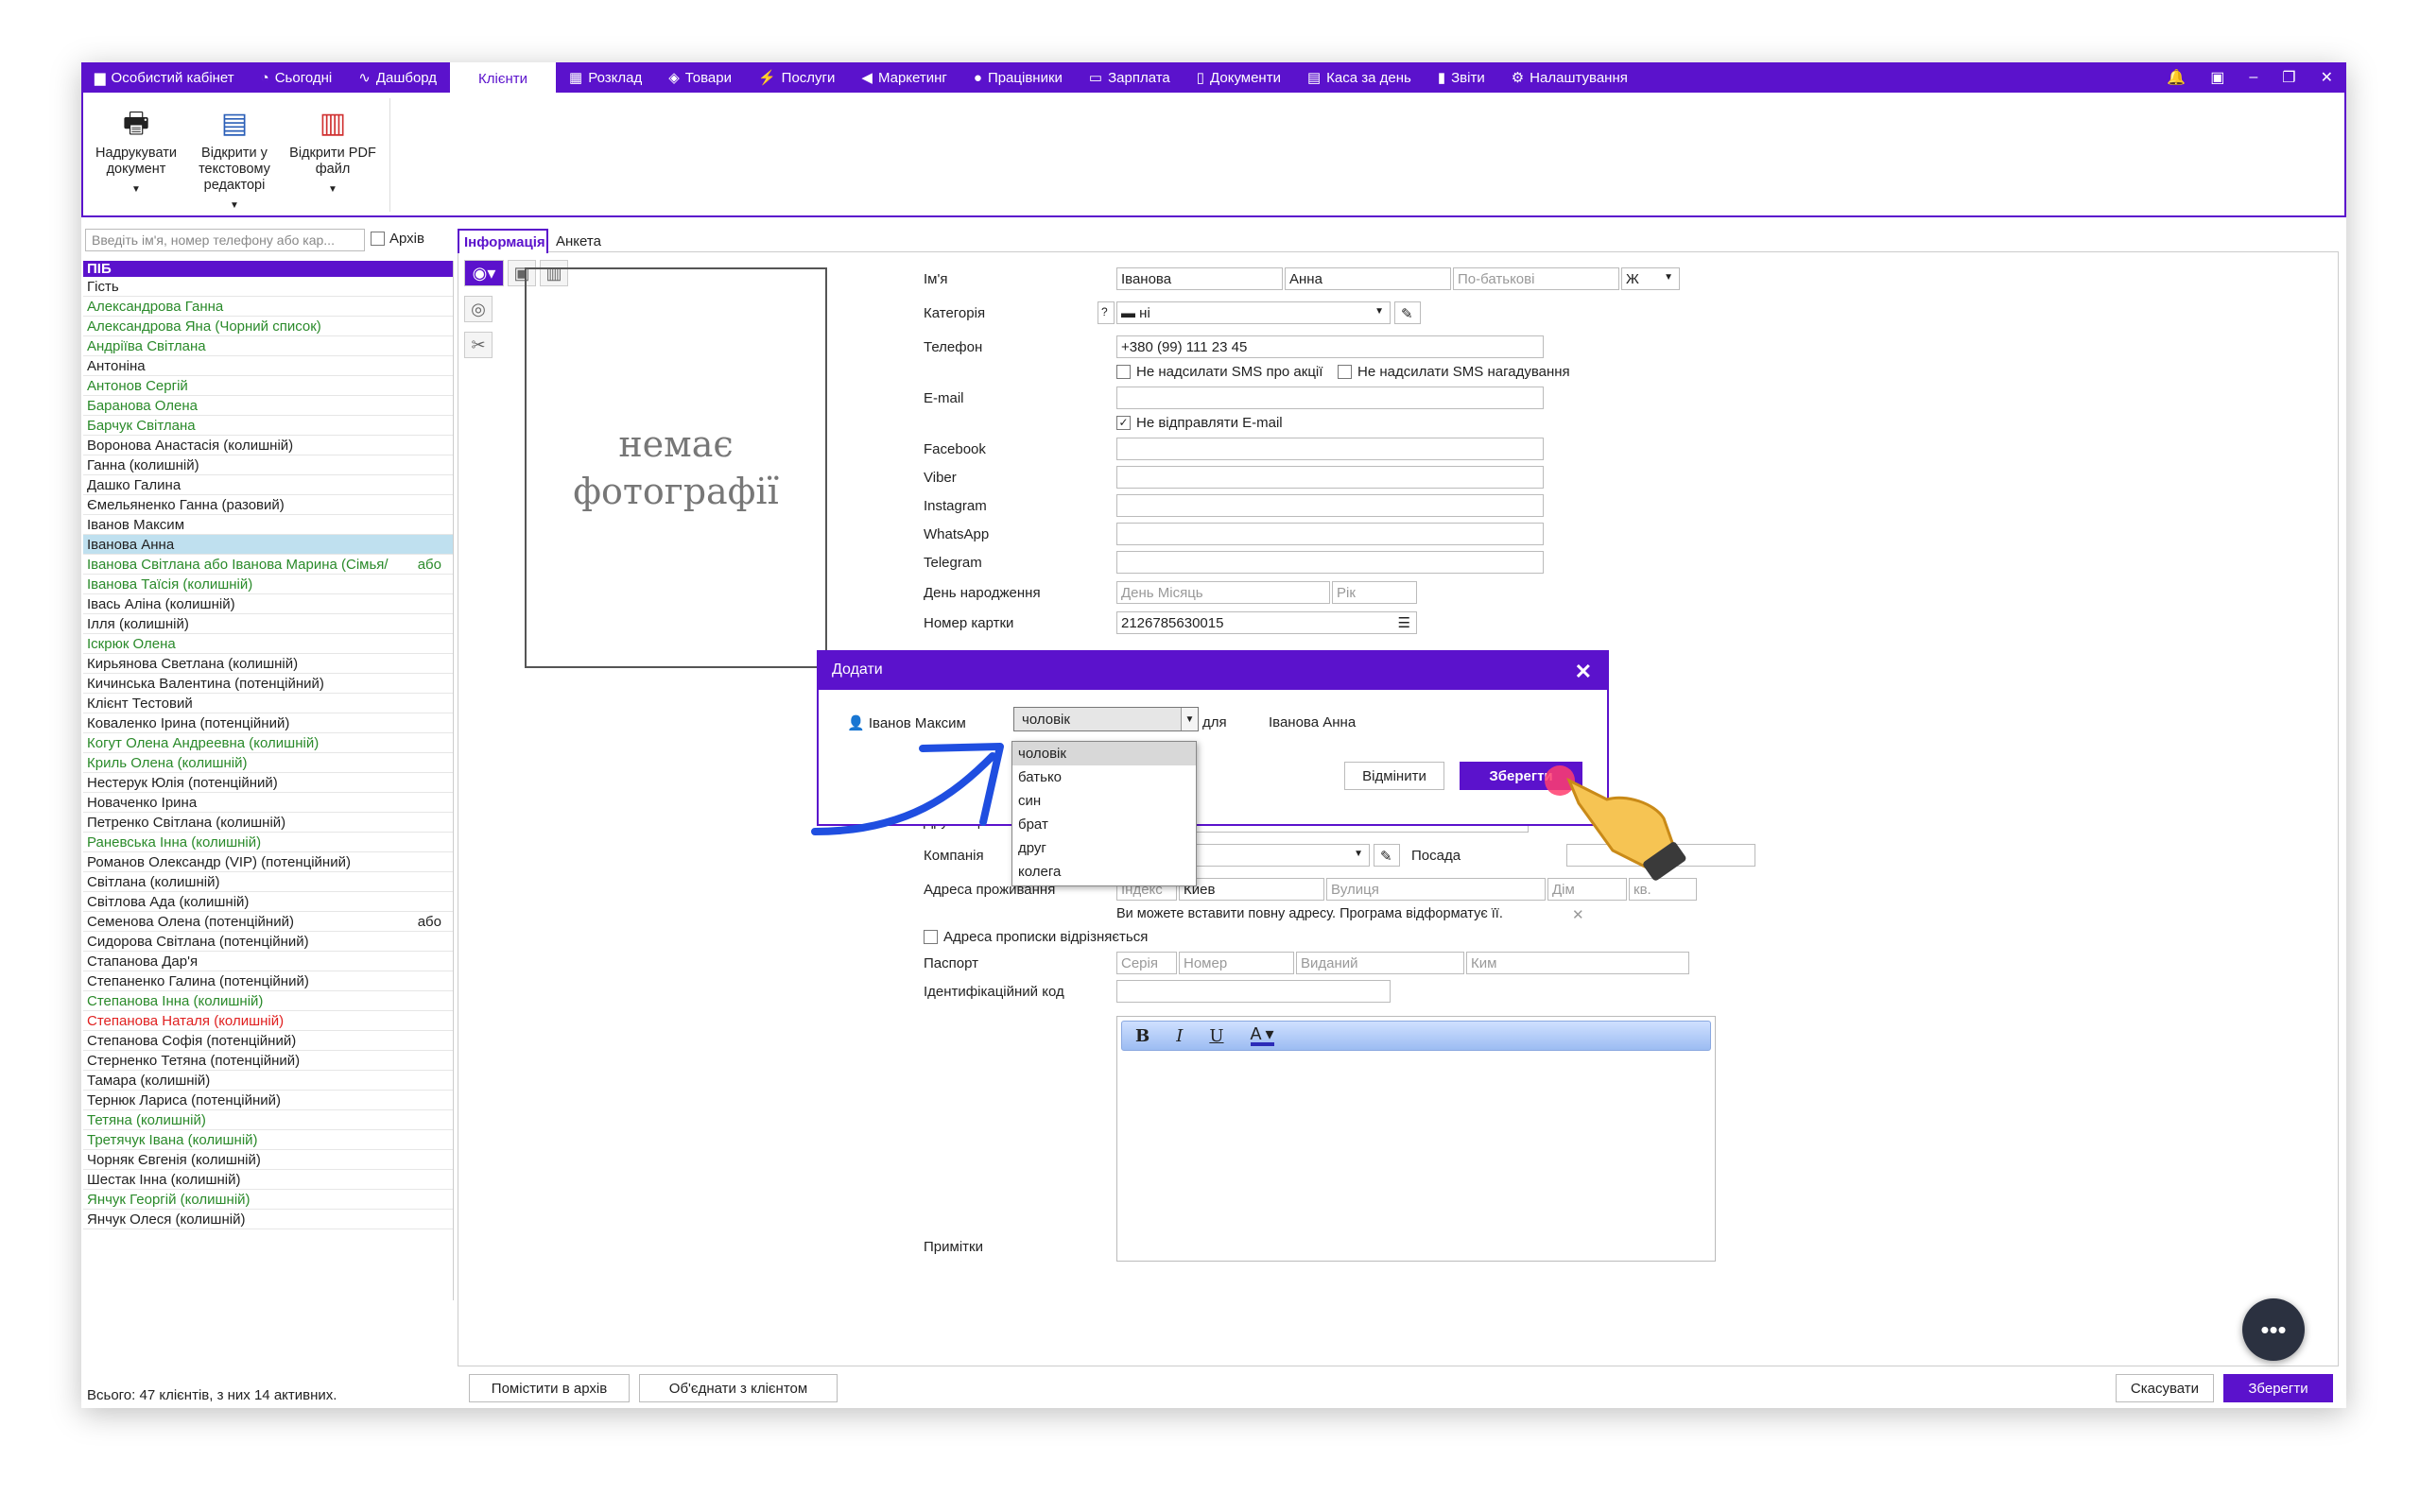  I want to click on client-row: Антоніна, so click(268, 366).